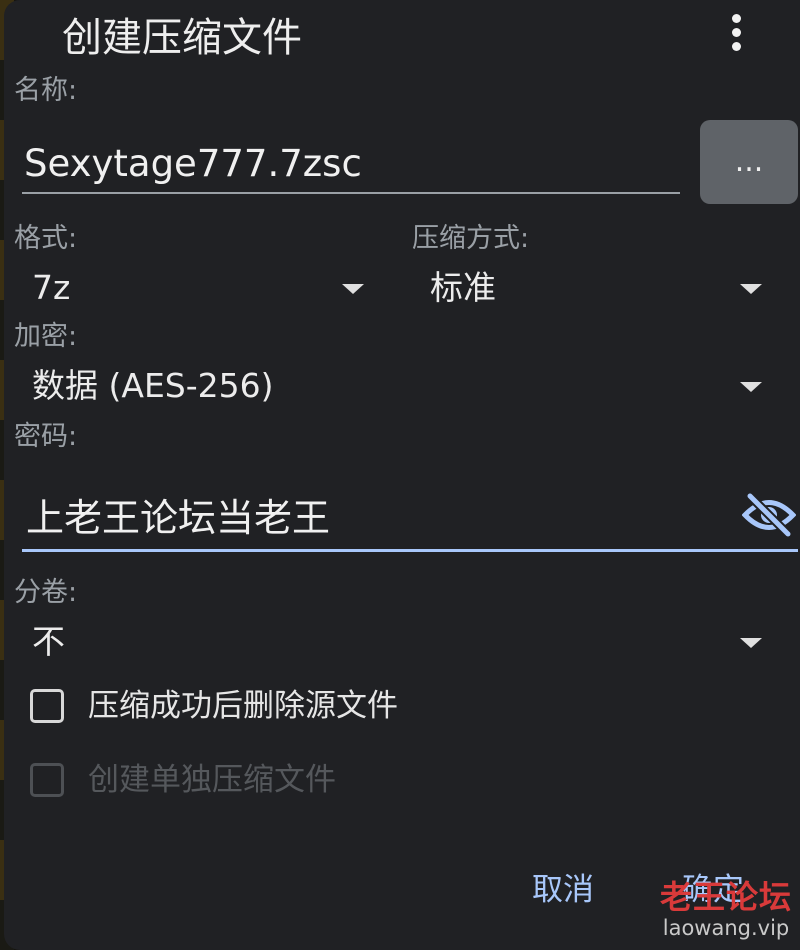 Image resolution: width=800 pixels, height=950 pixels. What do you see at coordinates (194, 290) in the screenshot?
I see `format-dropdown: 7z` at bounding box center [194, 290].